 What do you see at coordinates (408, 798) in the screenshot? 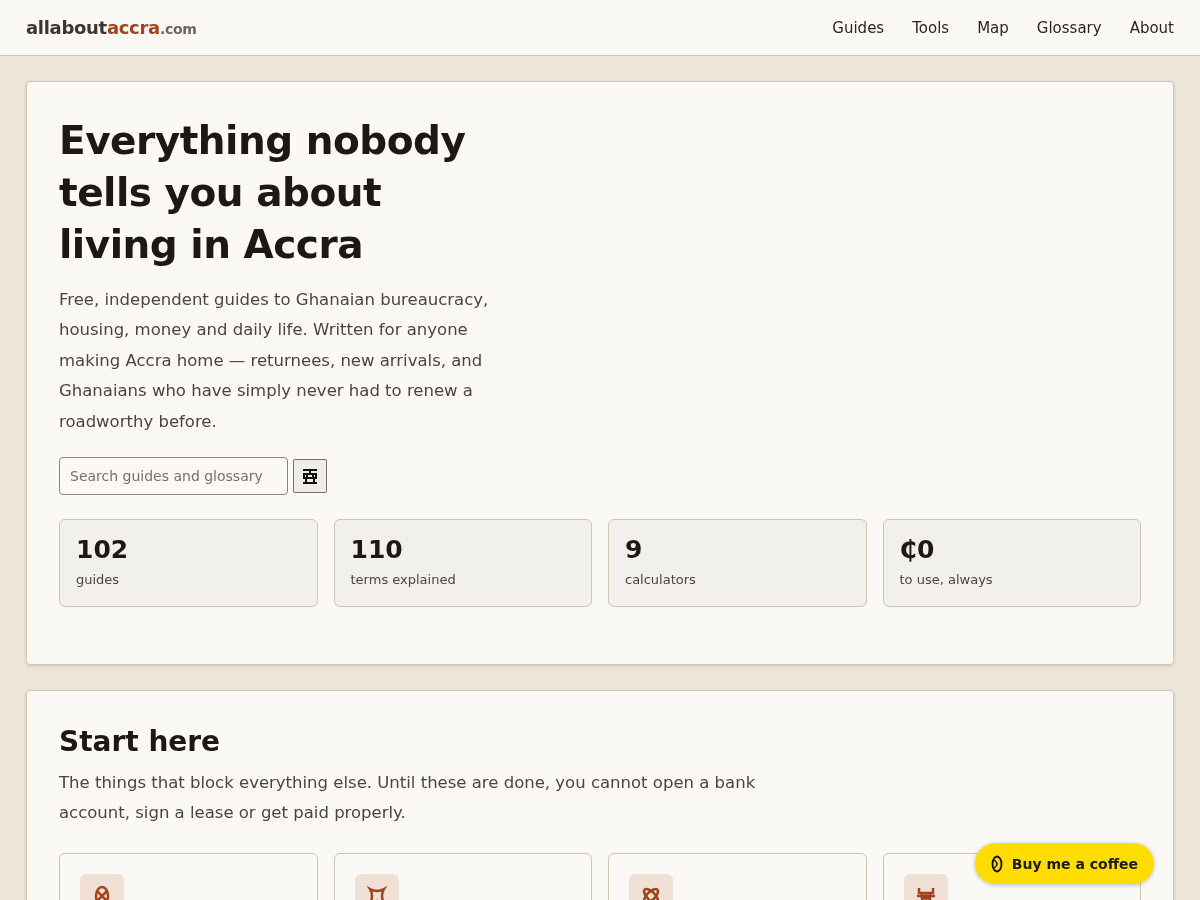
I see `section-intro: The things that block everything else. Until these are done, you cannot open a bank account, sign a lease or get paid properly.` at bounding box center [408, 798].